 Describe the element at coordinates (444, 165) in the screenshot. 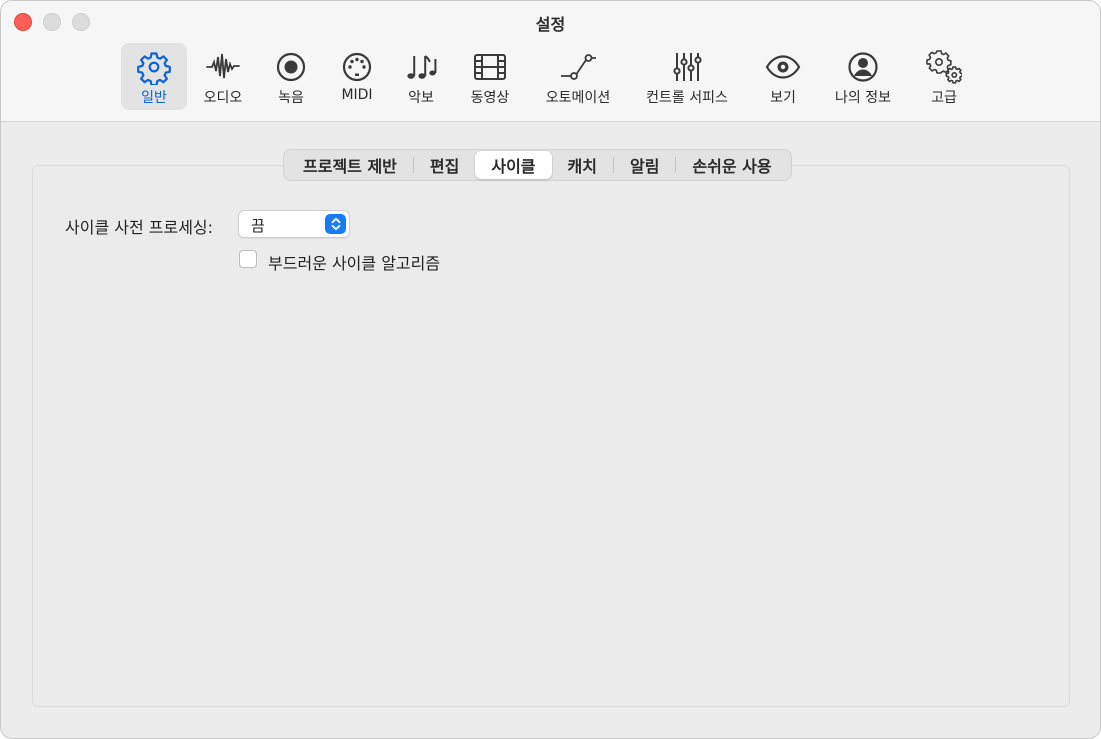

I see `tab-editing: 편집` at that location.